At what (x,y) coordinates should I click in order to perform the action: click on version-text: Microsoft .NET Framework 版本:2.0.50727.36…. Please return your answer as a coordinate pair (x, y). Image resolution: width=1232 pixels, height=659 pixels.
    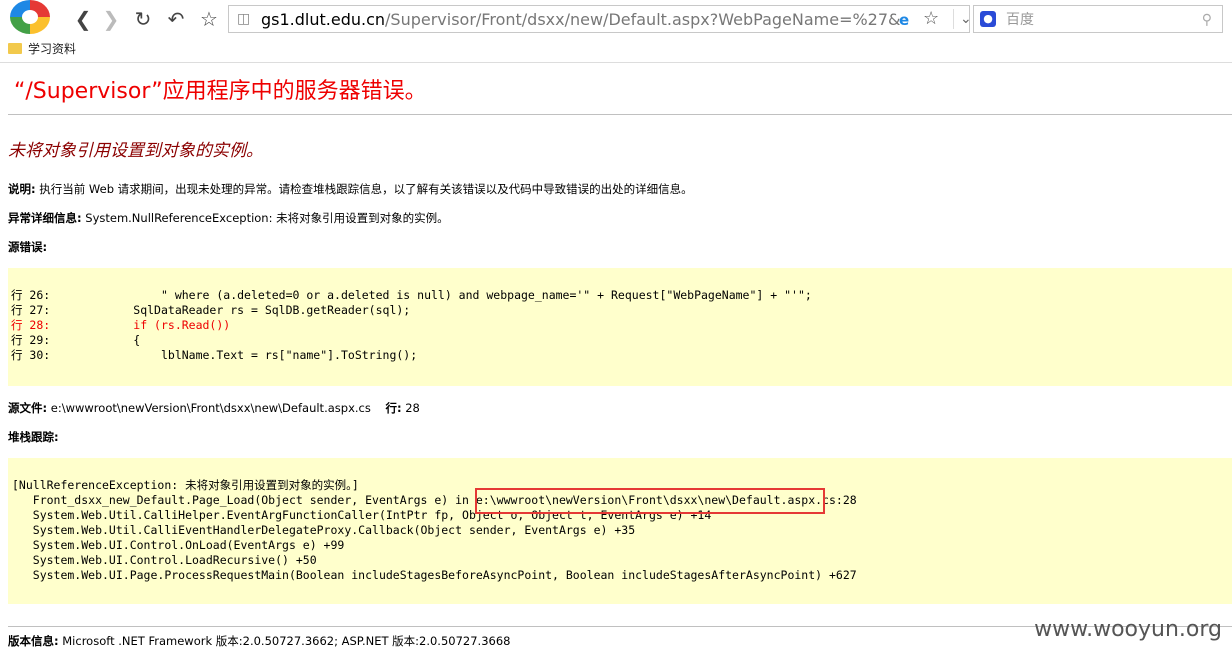
    Looking at the image, I should click on (284, 641).